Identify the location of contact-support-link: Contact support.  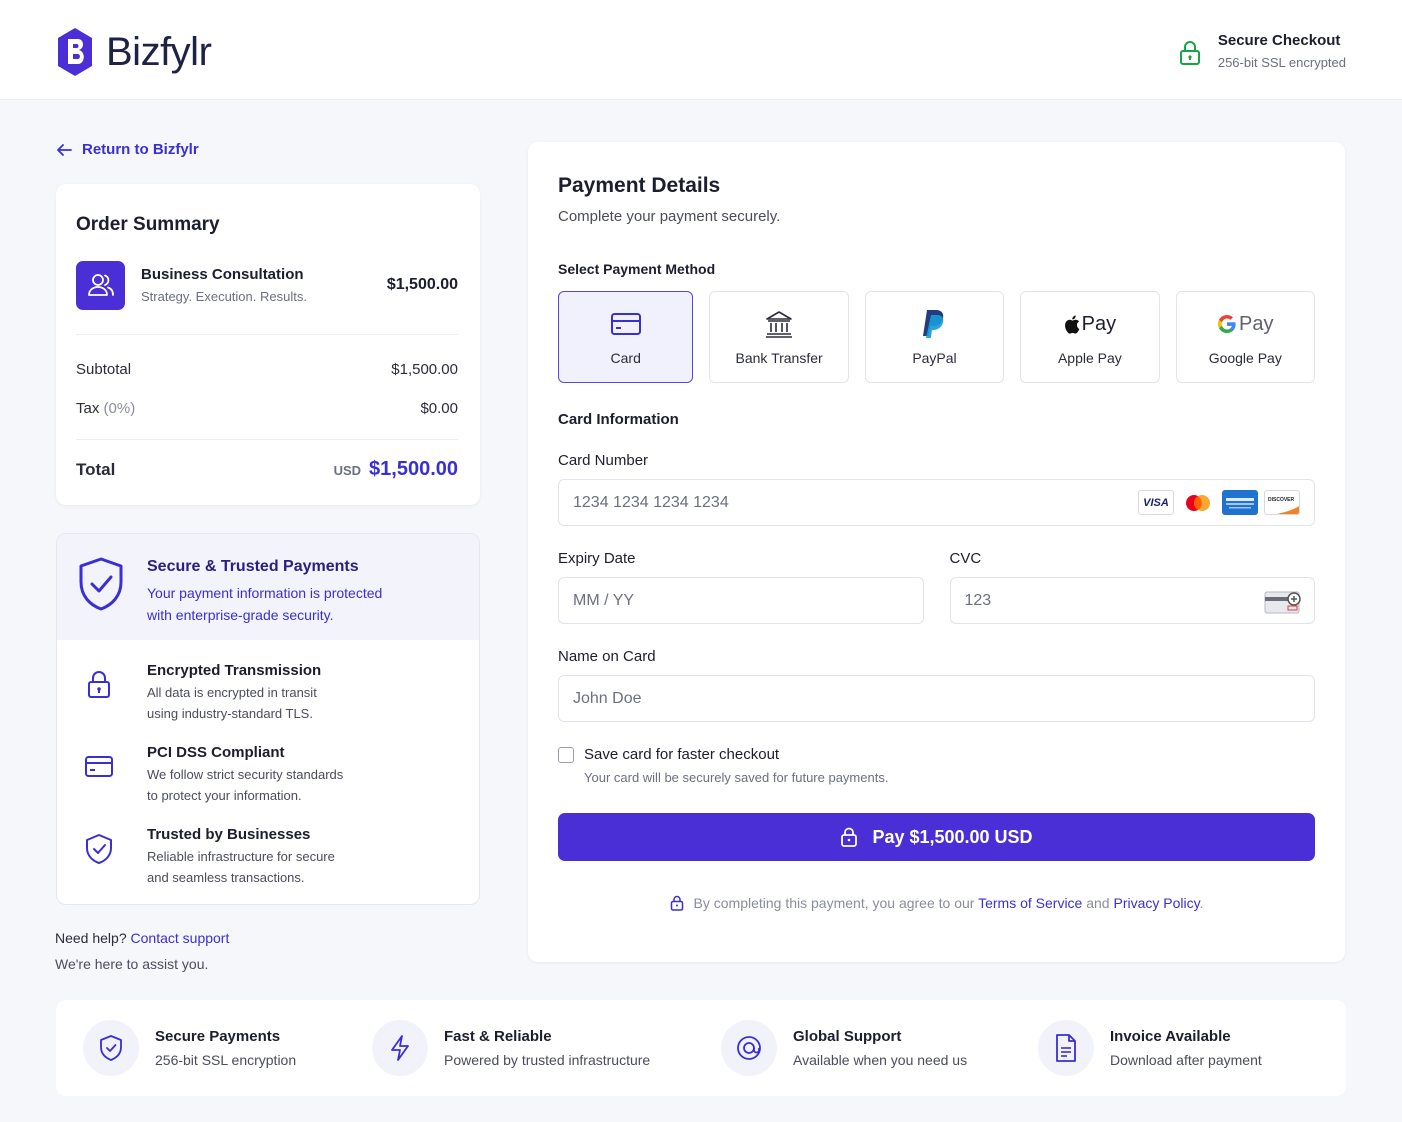
(180, 938).